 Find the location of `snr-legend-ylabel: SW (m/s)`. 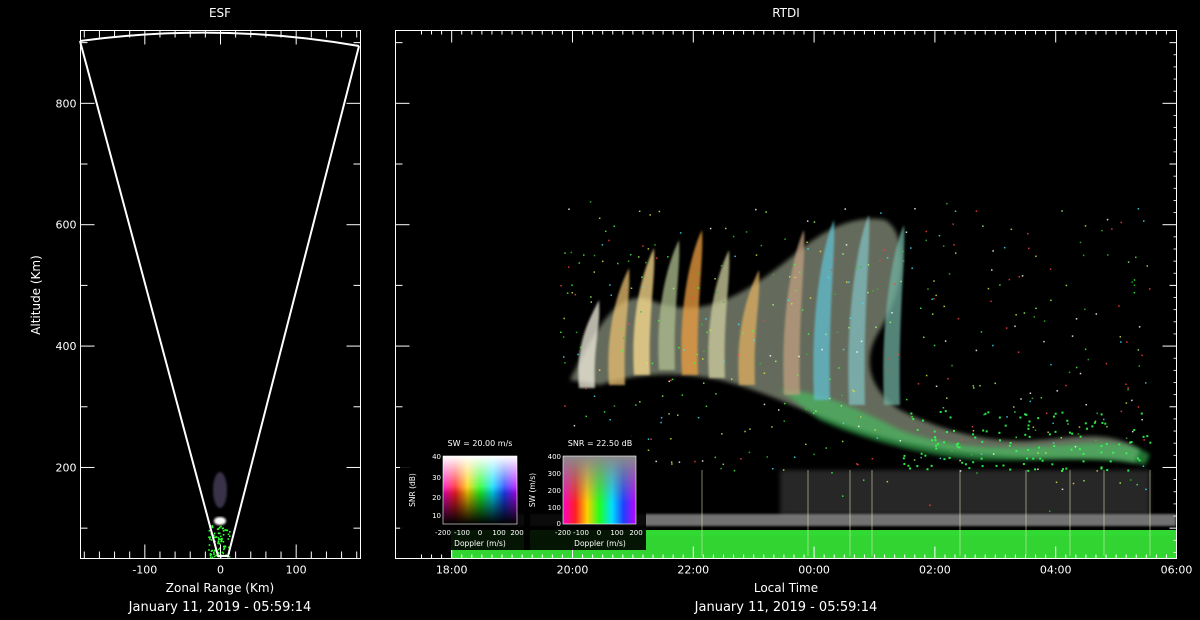

snr-legend-ylabel: SW (m/s) is located at coordinates (532, 490).